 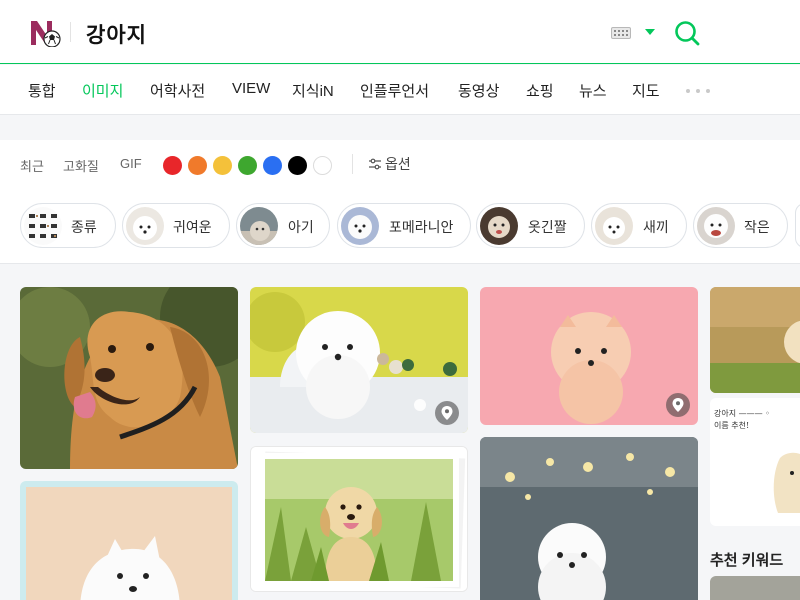 I want to click on color-filter-red, so click(x=172, y=165).